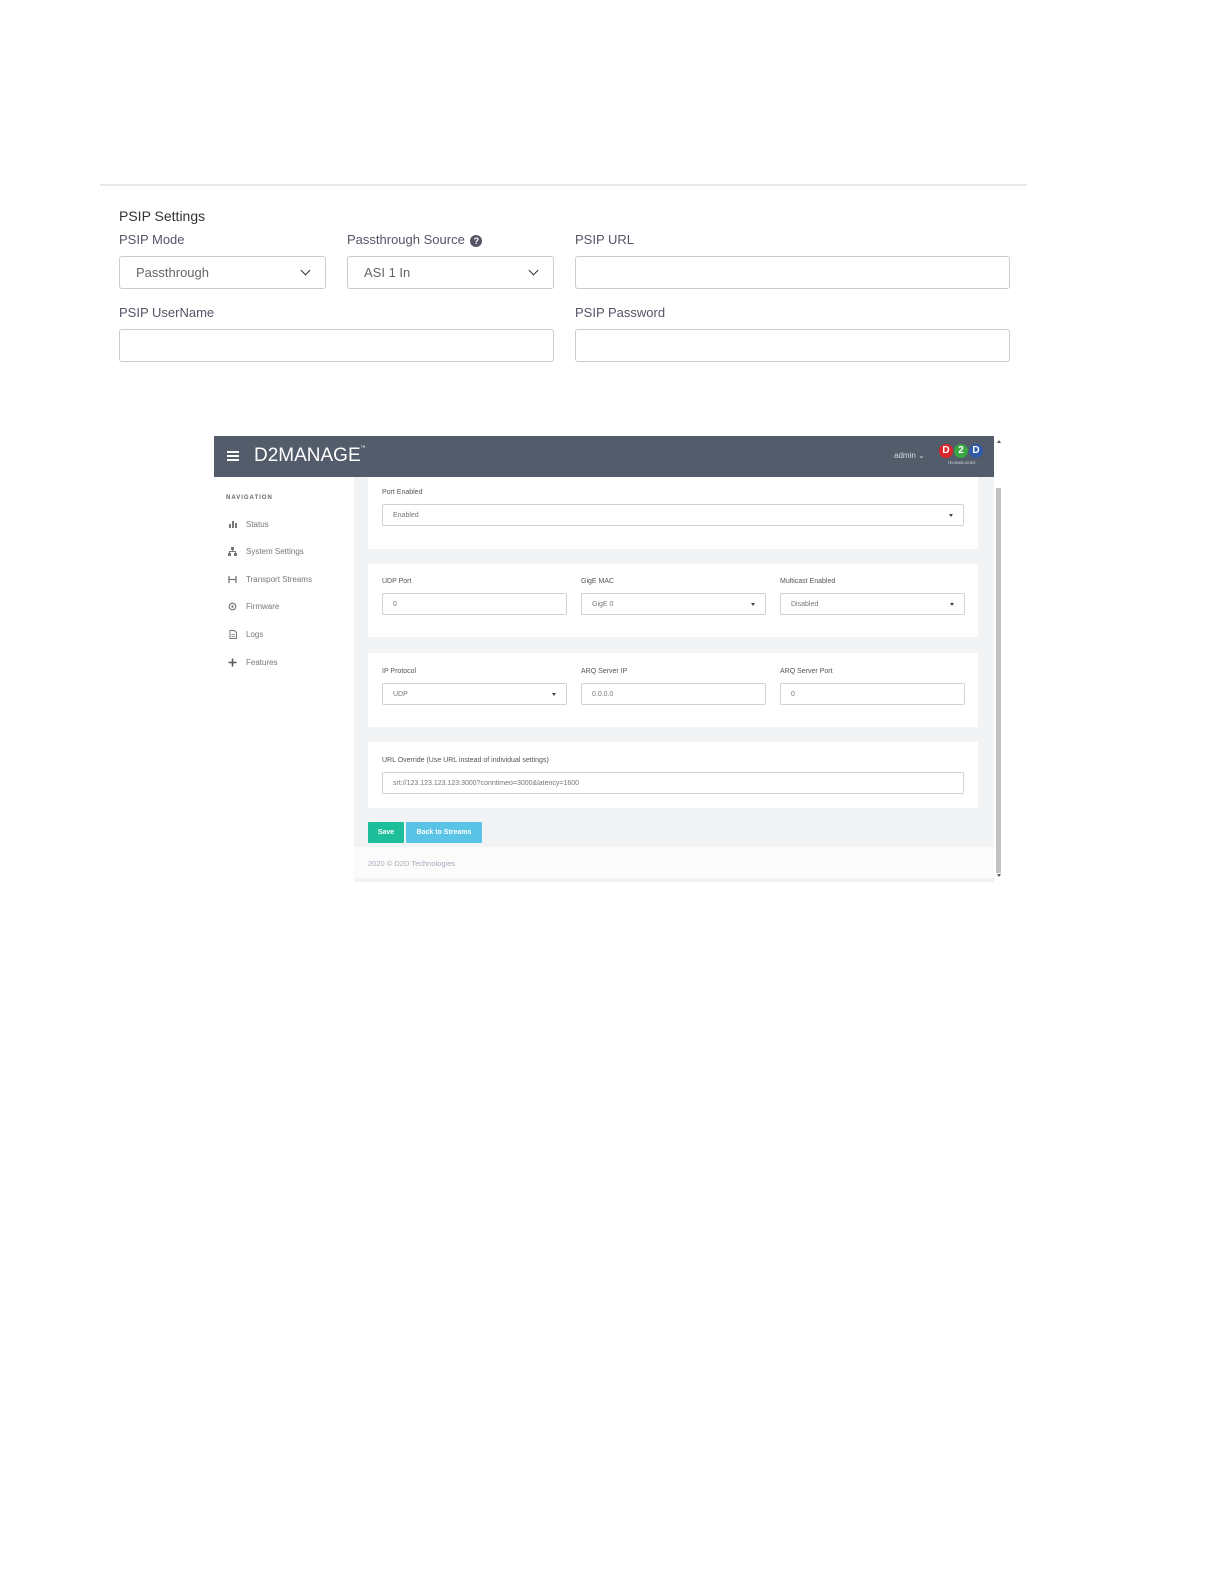  What do you see at coordinates (249, 498) in the screenshot?
I see `navigation-heading: NAVIGATION` at bounding box center [249, 498].